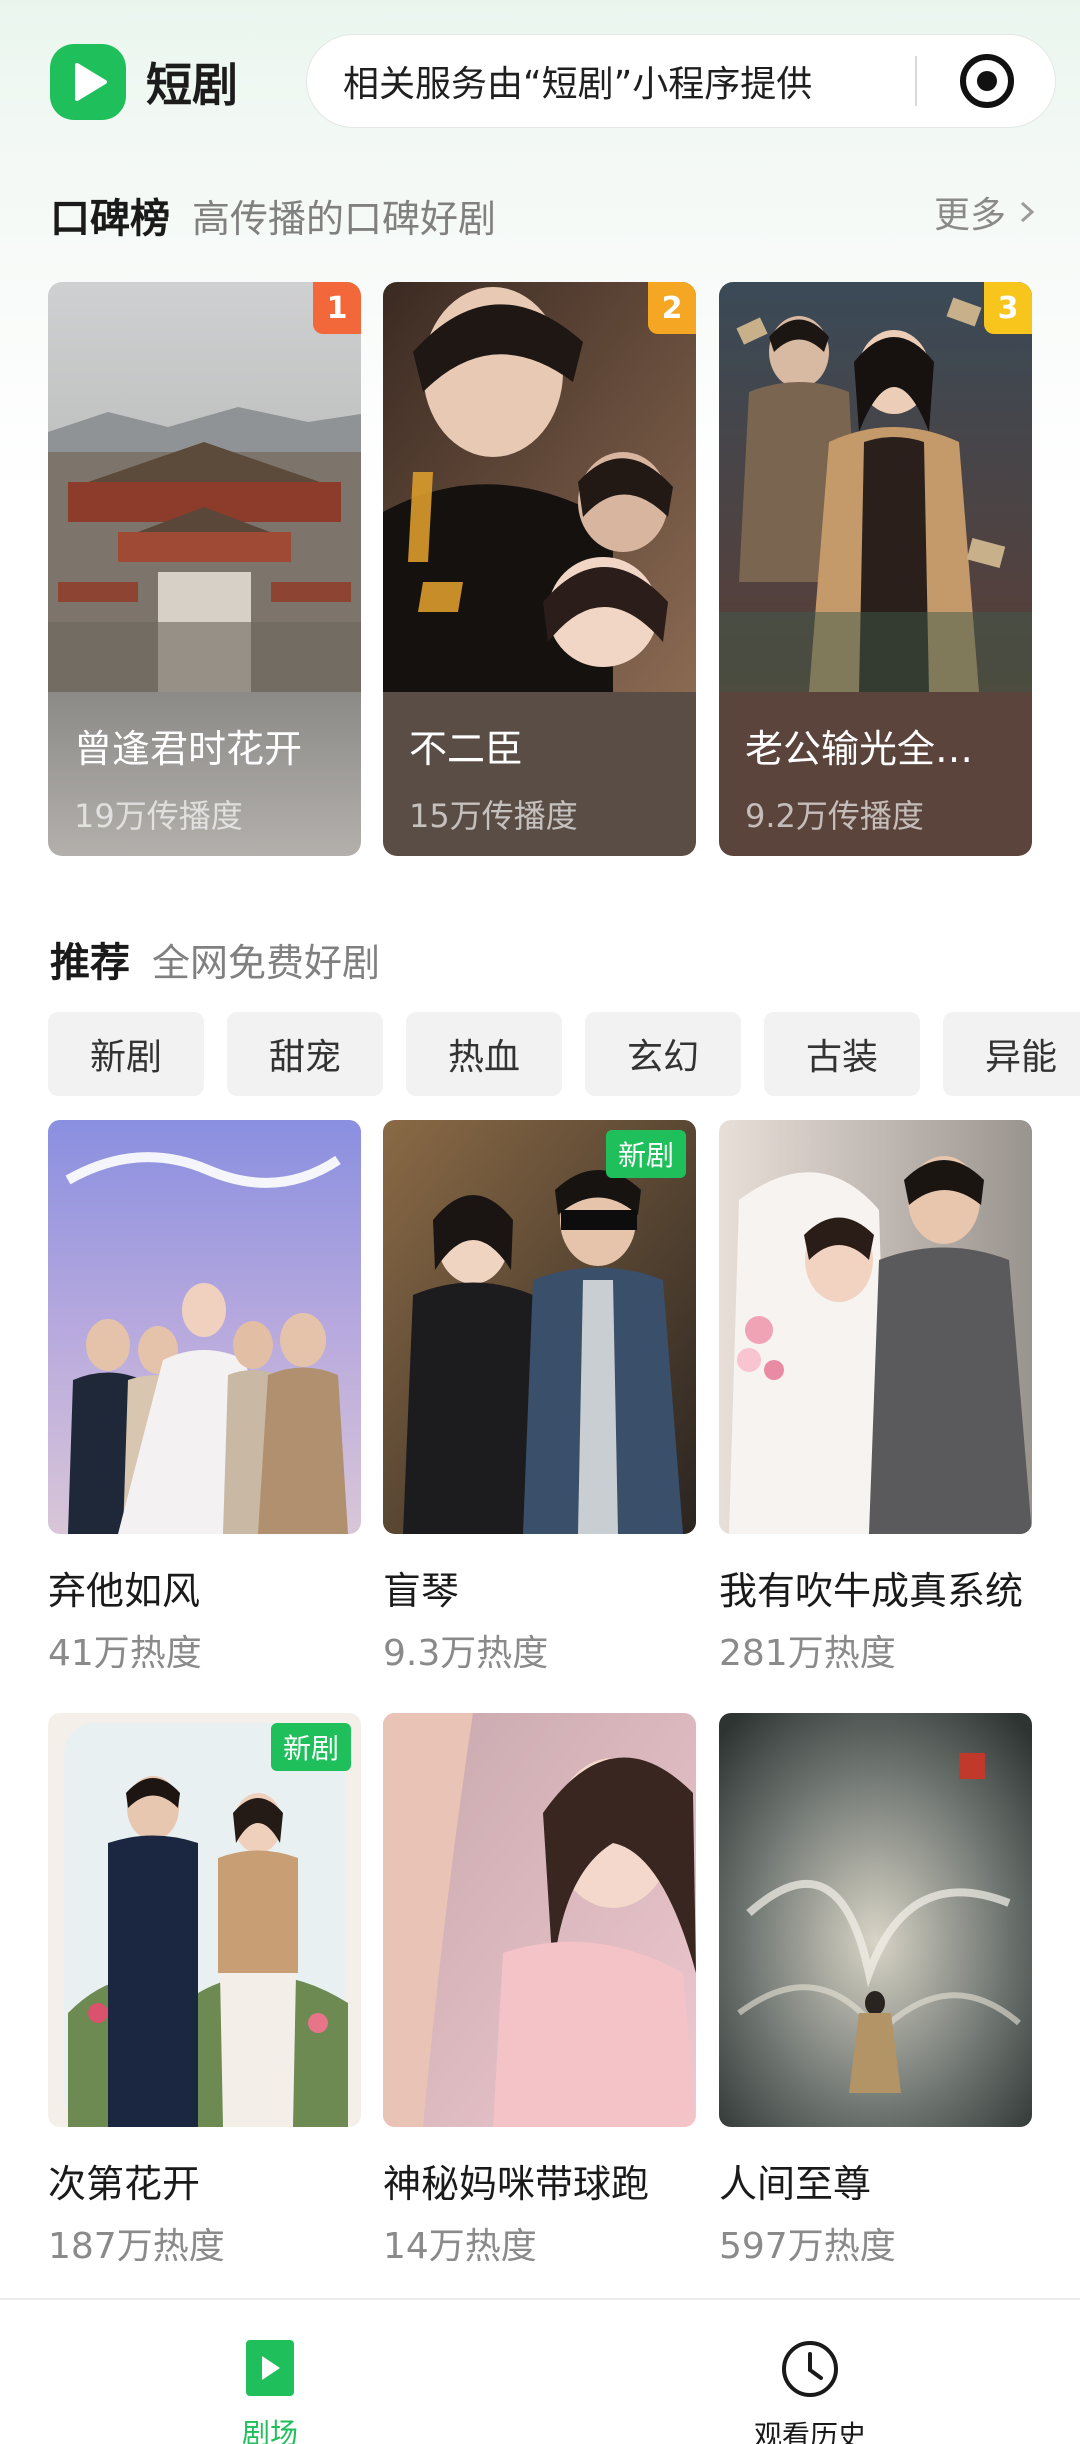 Image resolution: width=1080 pixels, height=2444 pixels. What do you see at coordinates (1011, 1054) in the screenshot?
I see `tag-superpower: 异能` at bounding box center [1011, 1054].